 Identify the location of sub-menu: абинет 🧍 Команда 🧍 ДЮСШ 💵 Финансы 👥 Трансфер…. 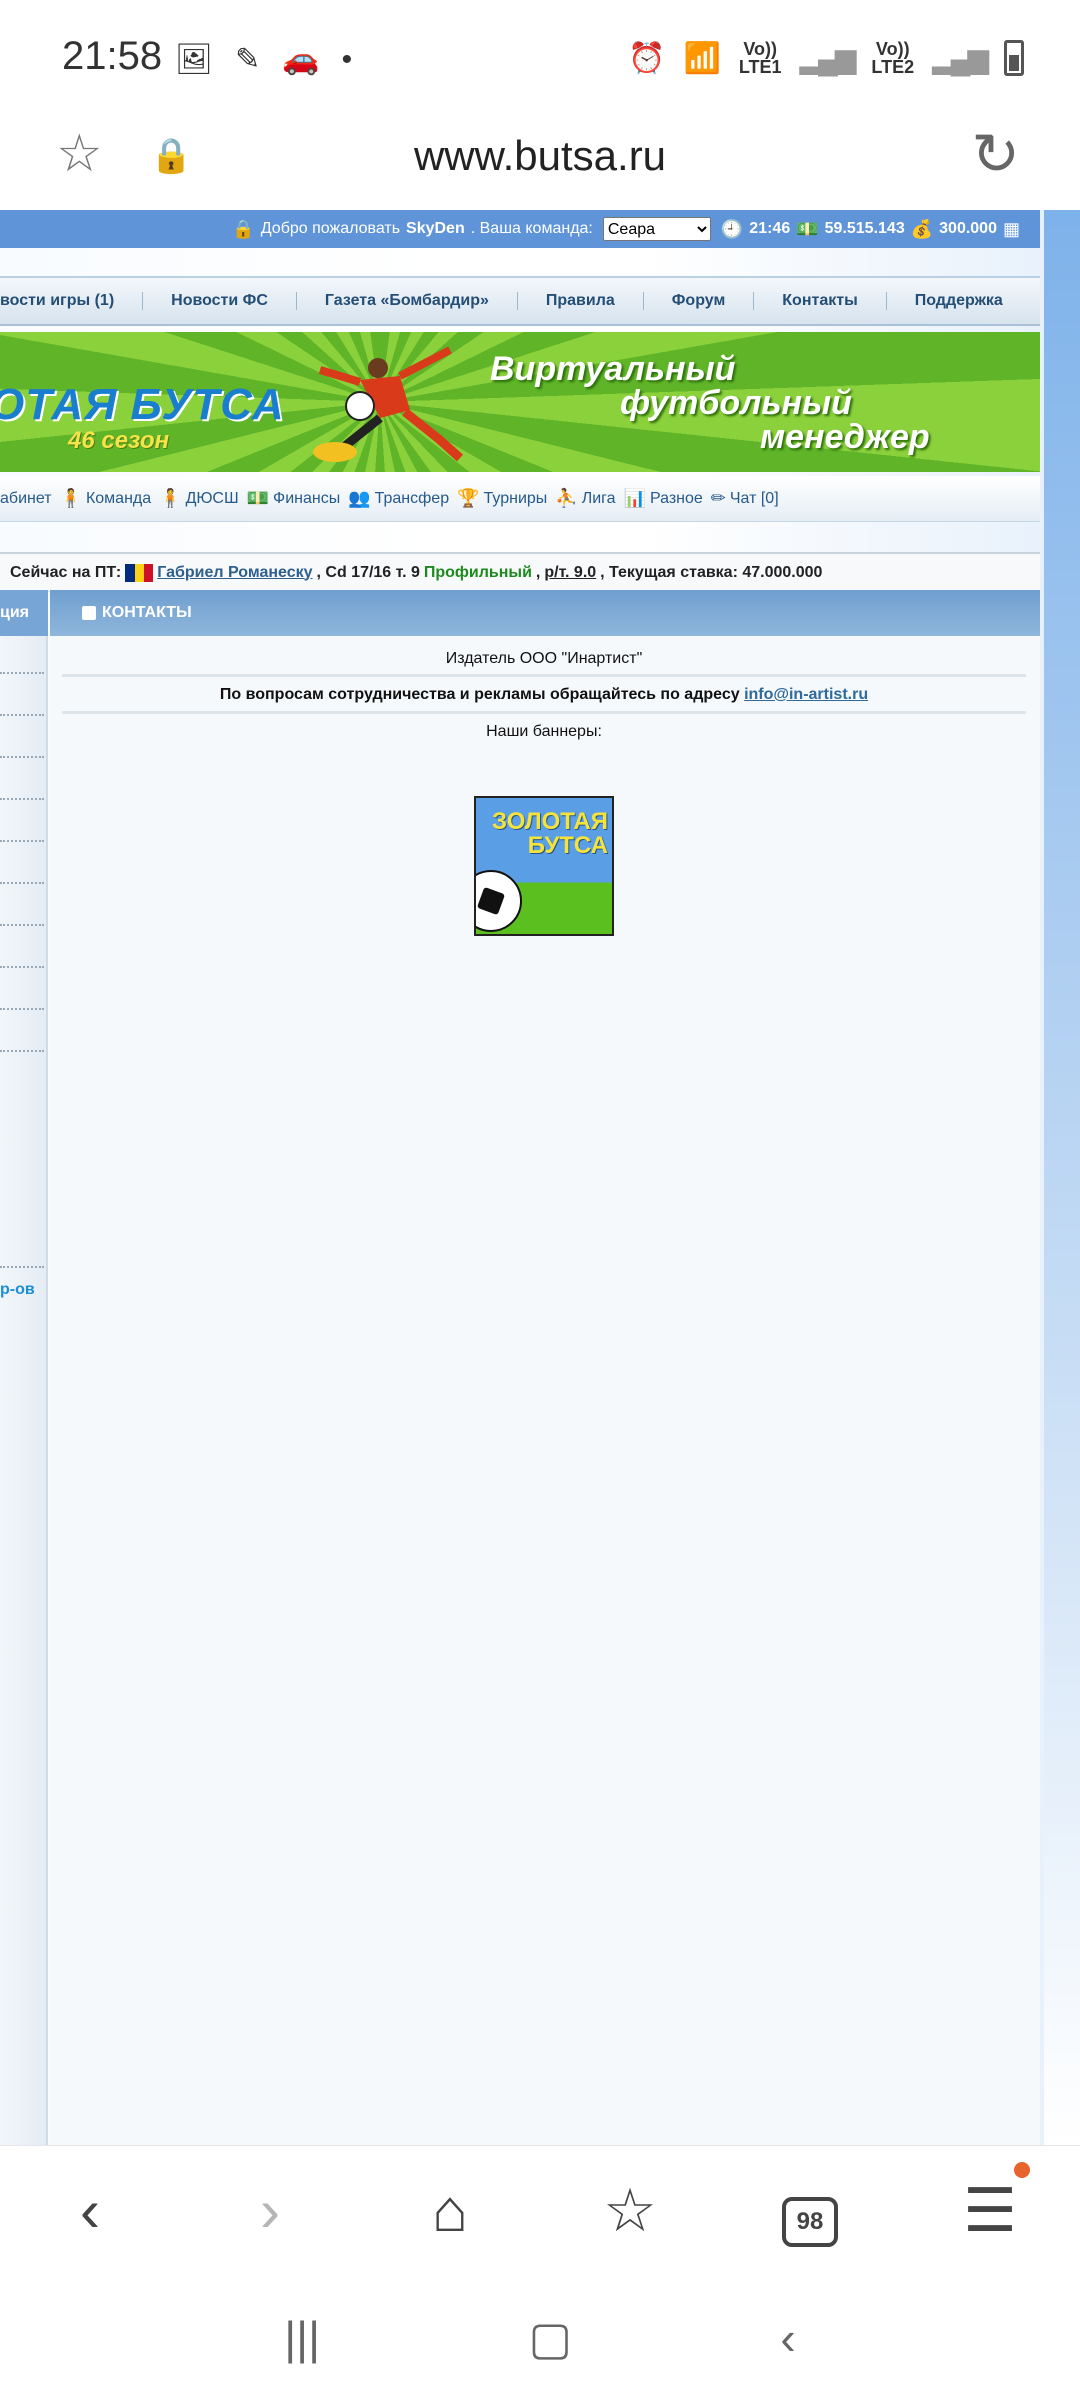
(520, 499).